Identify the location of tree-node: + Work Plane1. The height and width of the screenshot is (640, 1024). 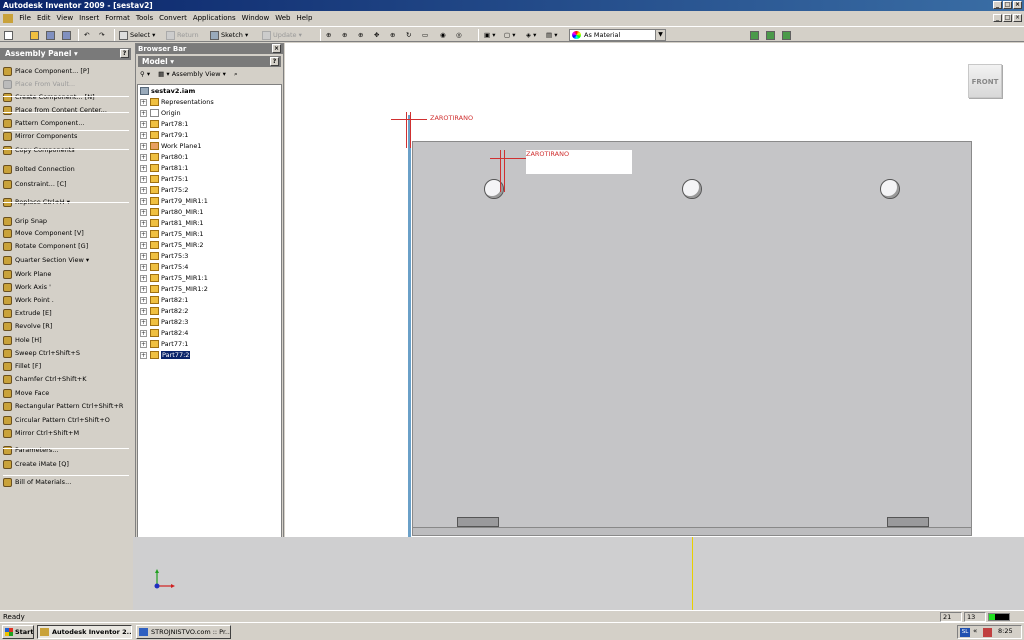
(171, 146).